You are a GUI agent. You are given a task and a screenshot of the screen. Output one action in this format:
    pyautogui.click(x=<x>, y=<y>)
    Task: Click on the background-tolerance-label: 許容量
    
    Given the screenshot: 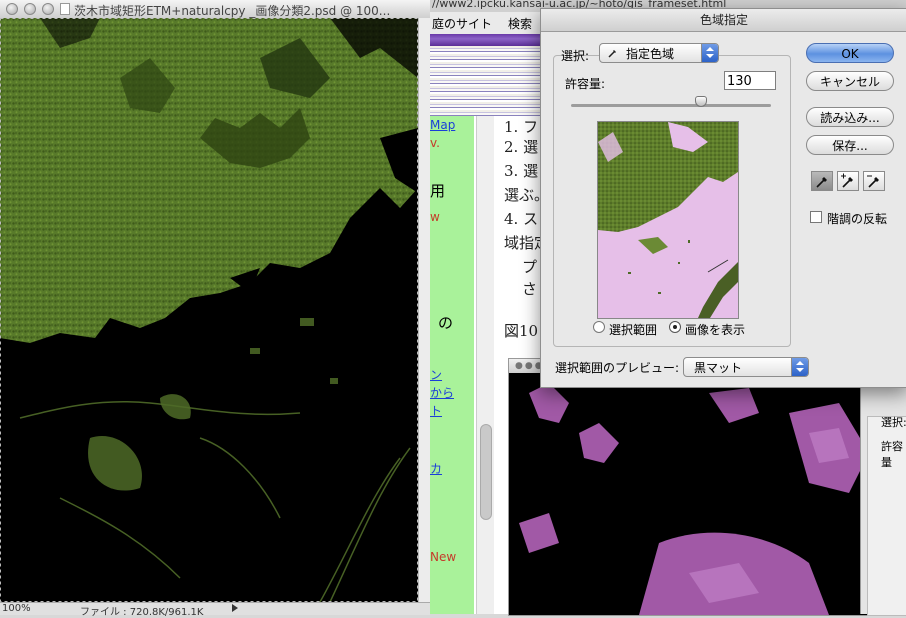 What is the action you would take?
    pyautogui.click(x=892, y=454)
    